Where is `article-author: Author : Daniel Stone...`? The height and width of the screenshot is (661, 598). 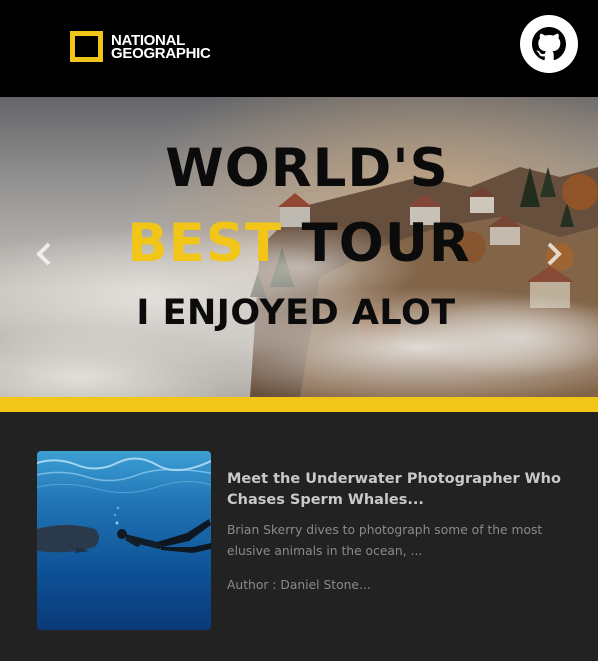 article-author: Author : Daniel Stone... is located at coordinates (299, 585).